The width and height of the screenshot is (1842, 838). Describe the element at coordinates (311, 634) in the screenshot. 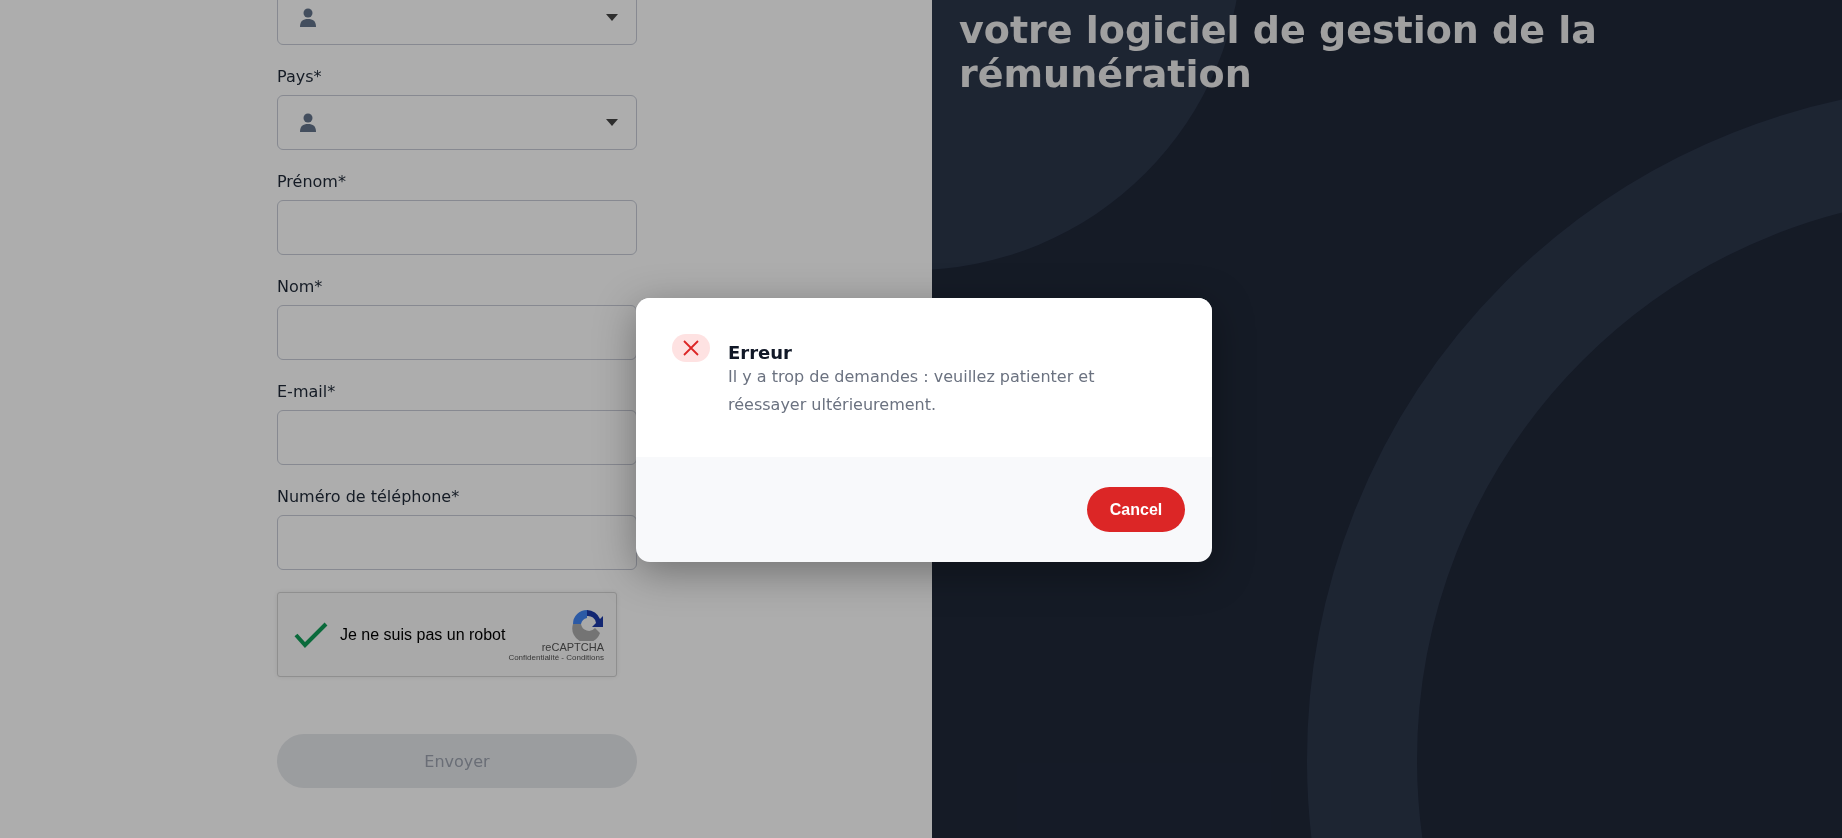

I see `checkmark-icon` at that location.